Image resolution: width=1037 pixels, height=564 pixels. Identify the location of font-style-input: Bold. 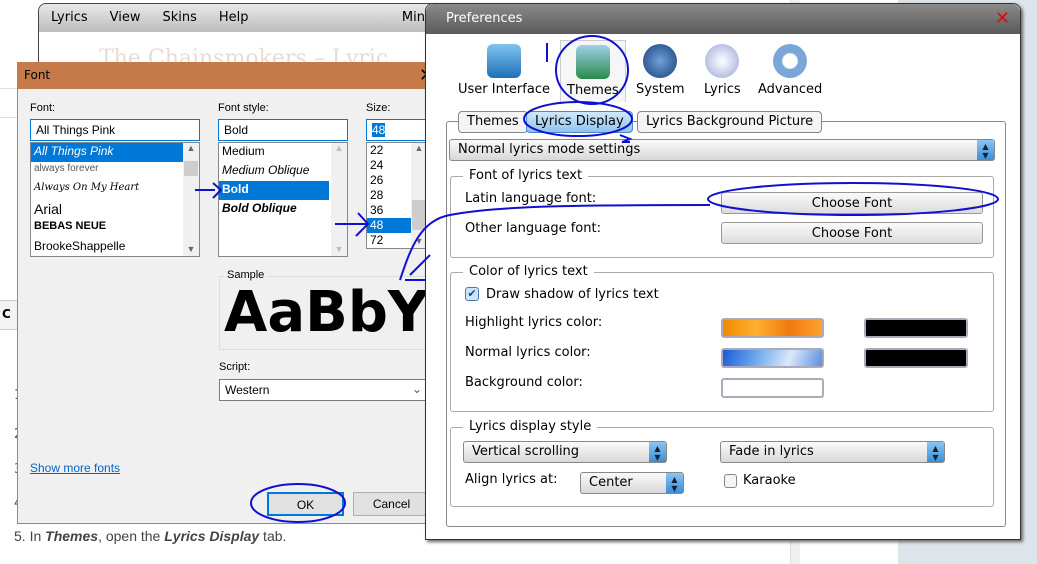
(283, 130).